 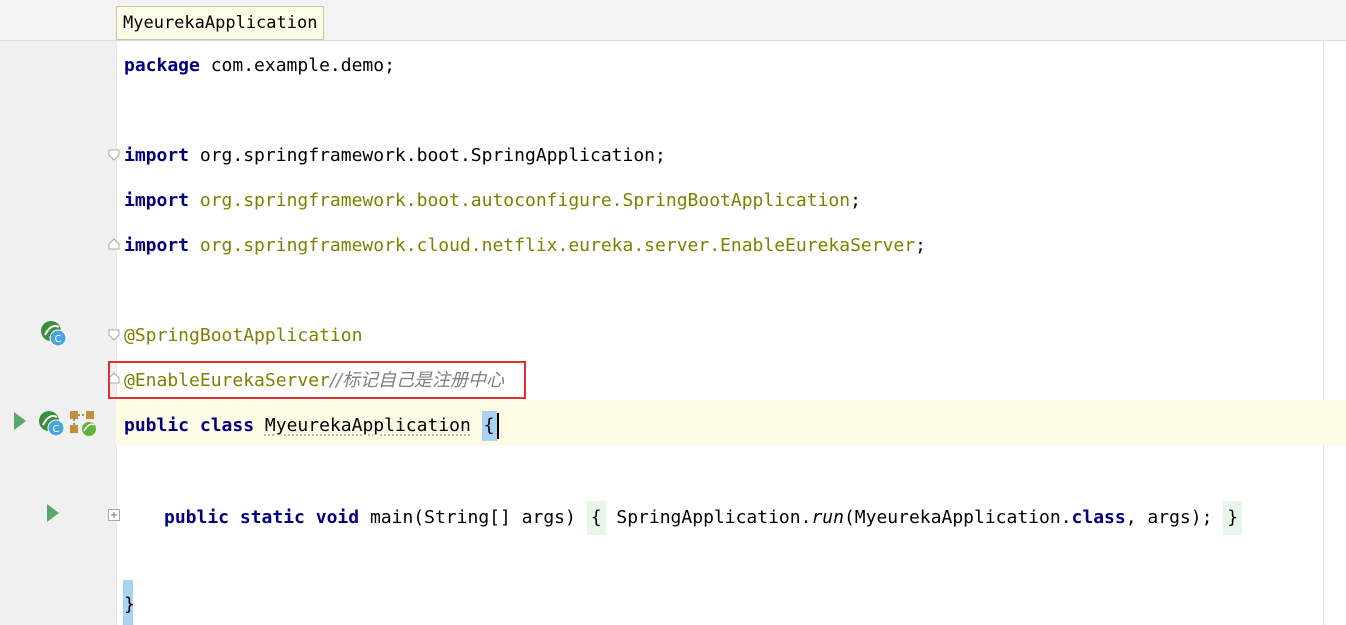 What do you see at coordinates (337, 517) in the screenshot?
I see `keyword-void: void` at bounding box center [337, 517].